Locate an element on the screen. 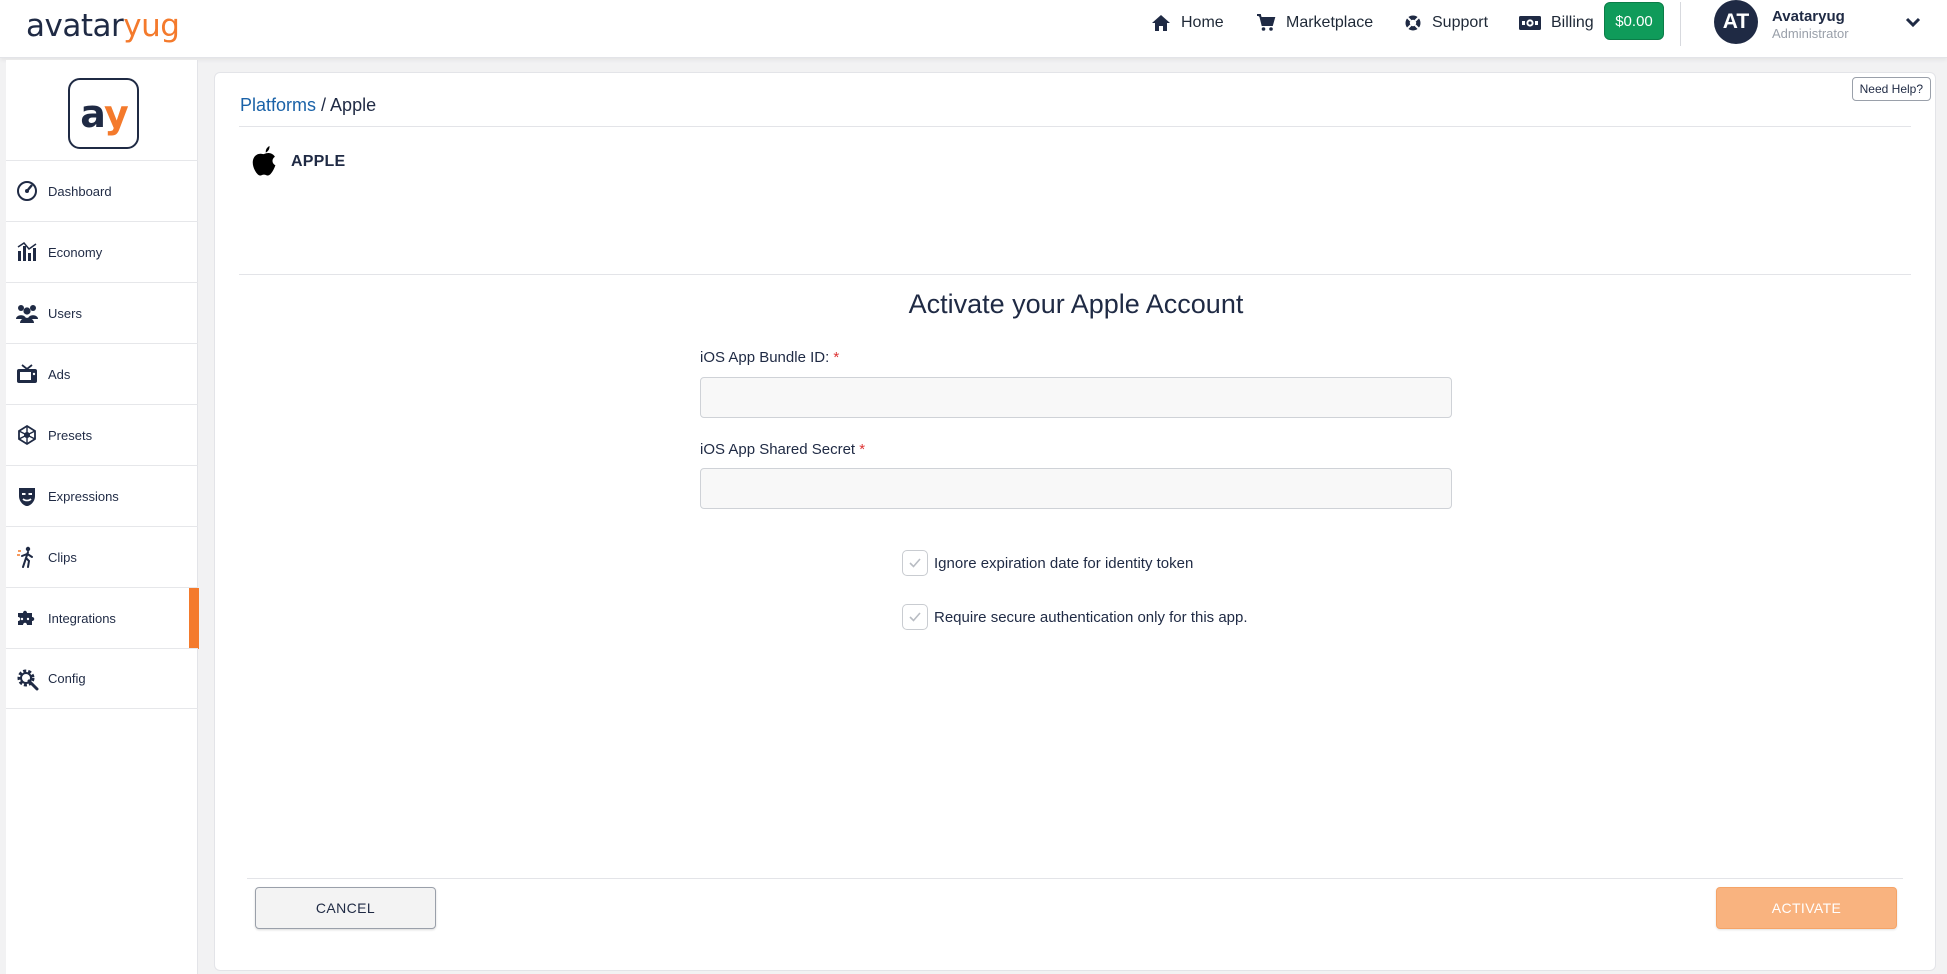 The image size is (1947, 974). sidebar-item-expressions: Expressions is located at coordinates (102, 495).